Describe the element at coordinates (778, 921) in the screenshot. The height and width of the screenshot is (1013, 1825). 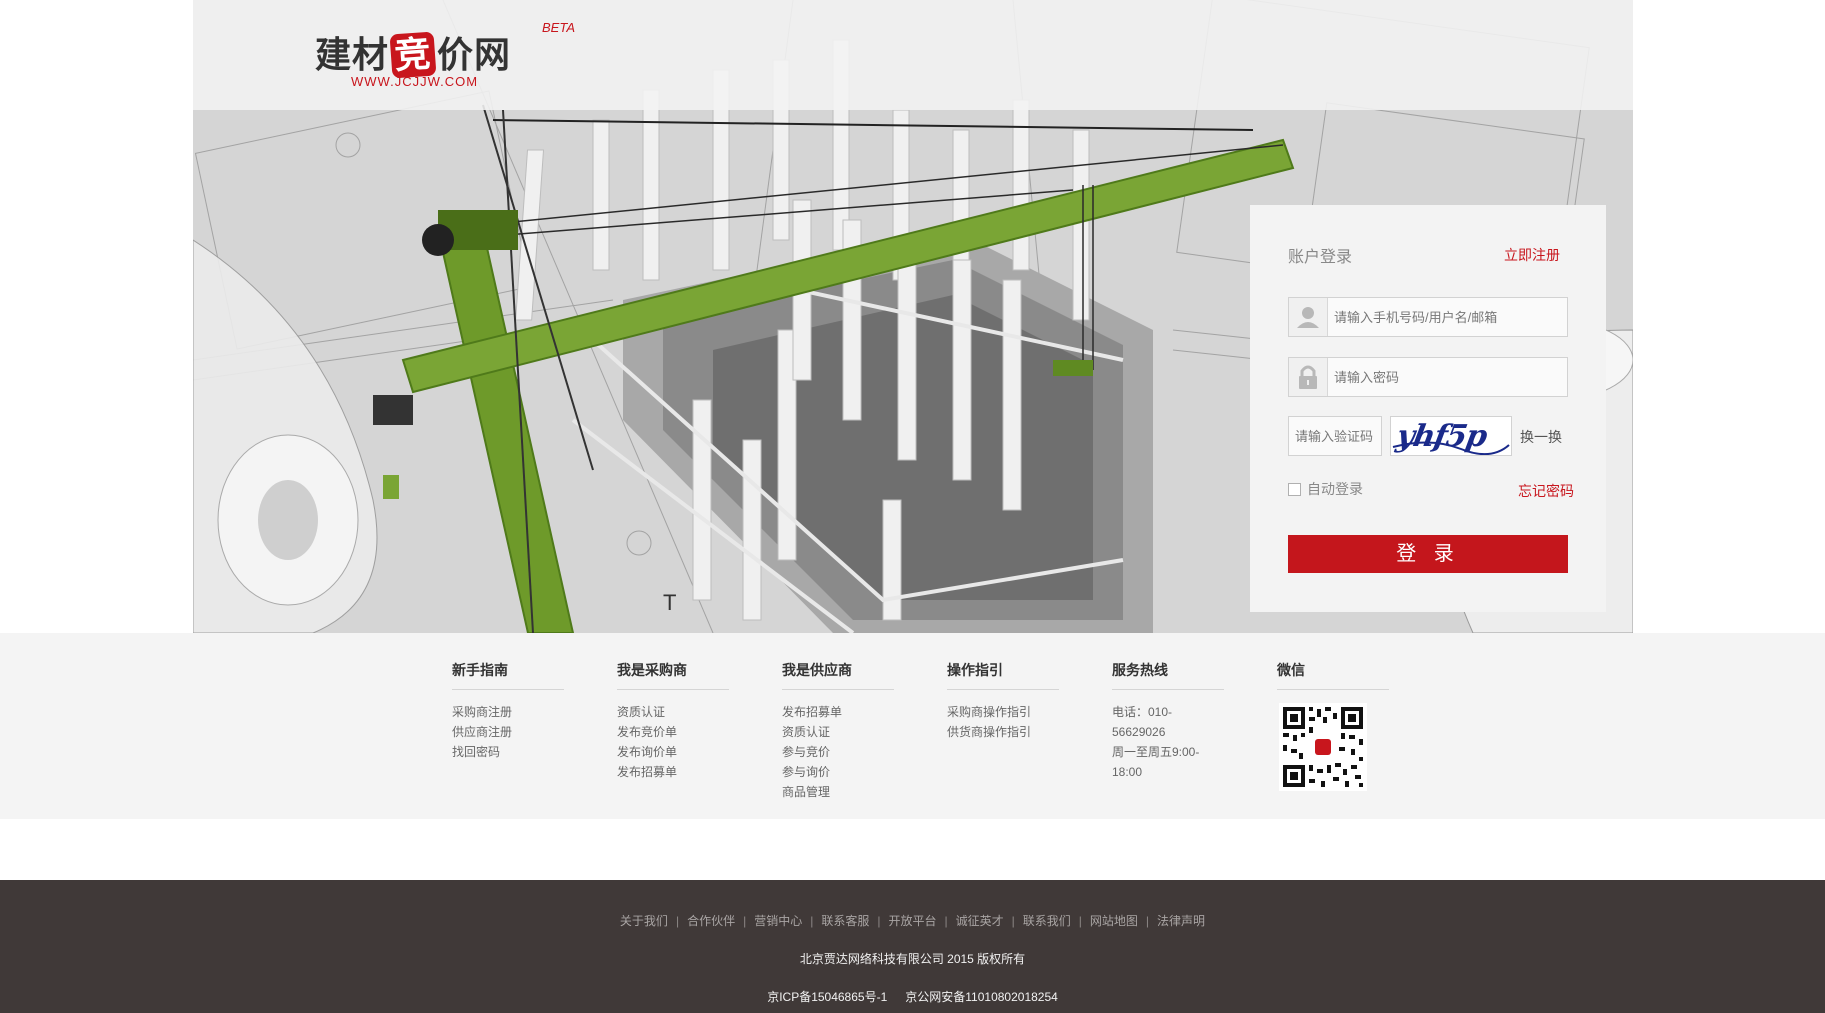
I see `footer-link-marketing: 营销中心` at that location.